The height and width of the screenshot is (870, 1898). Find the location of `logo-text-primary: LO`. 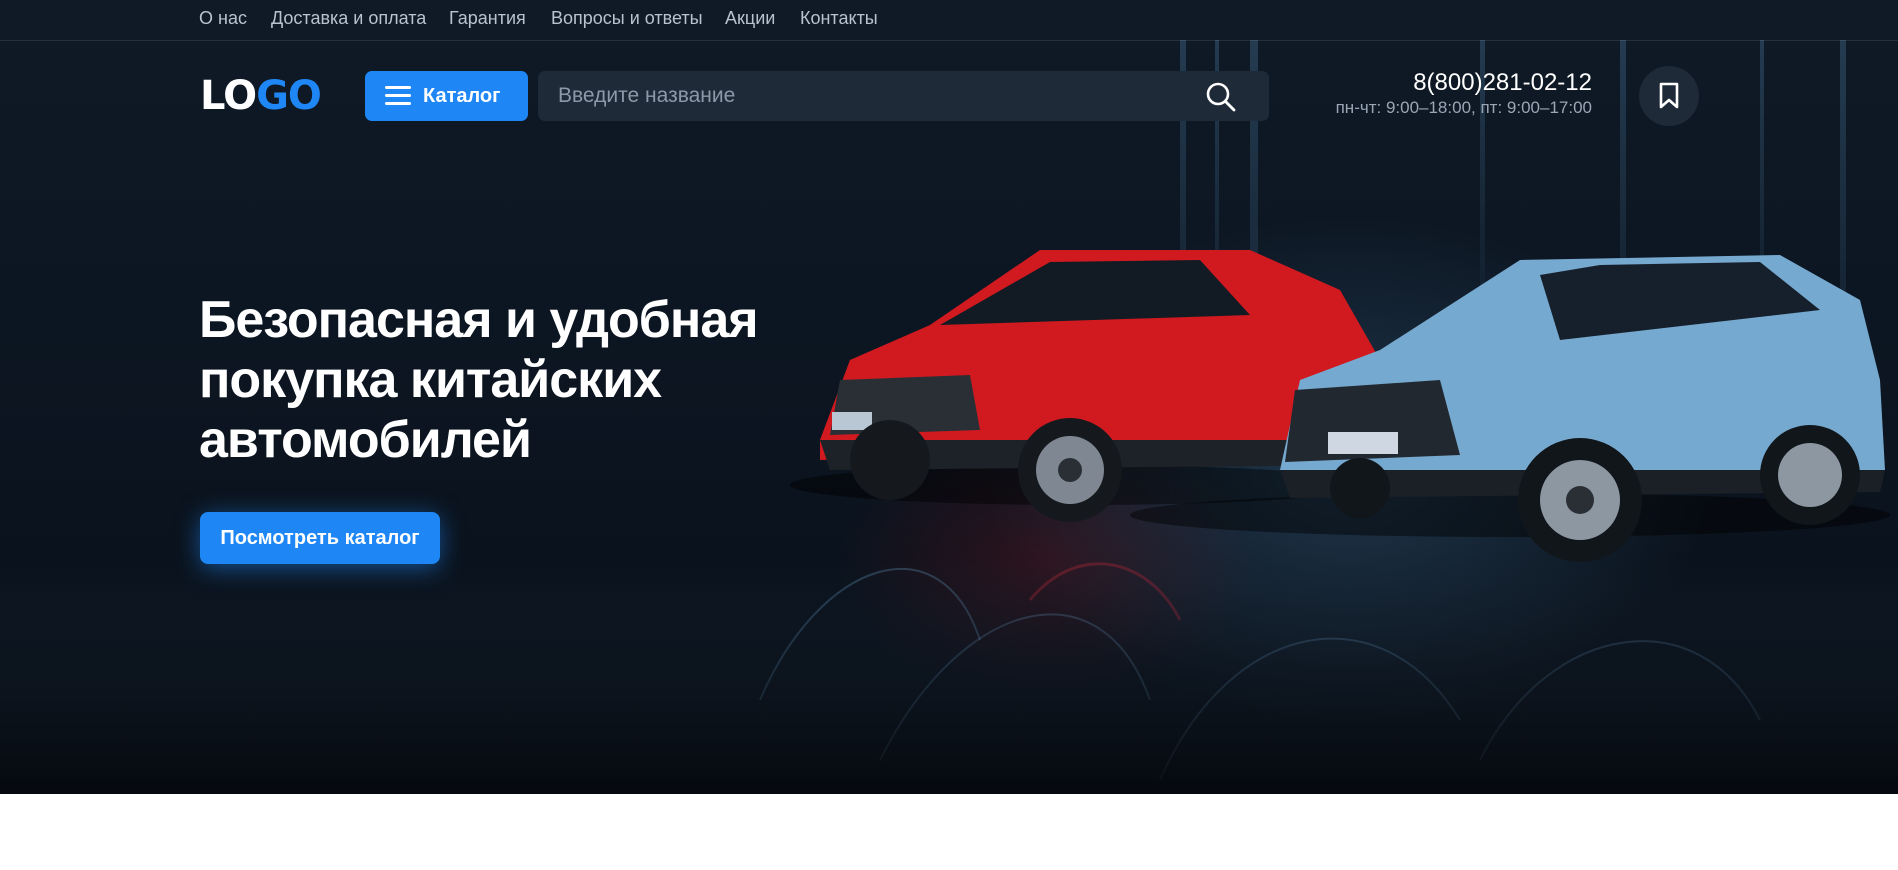

logo-text-primary: LO is located at coordinates (228, 96).